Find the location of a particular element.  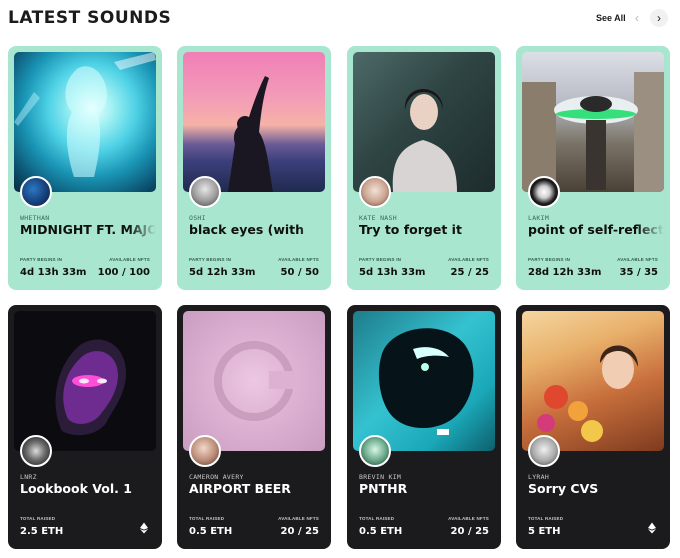

artist-name: LNRZ is located at coordinates (28, 477).